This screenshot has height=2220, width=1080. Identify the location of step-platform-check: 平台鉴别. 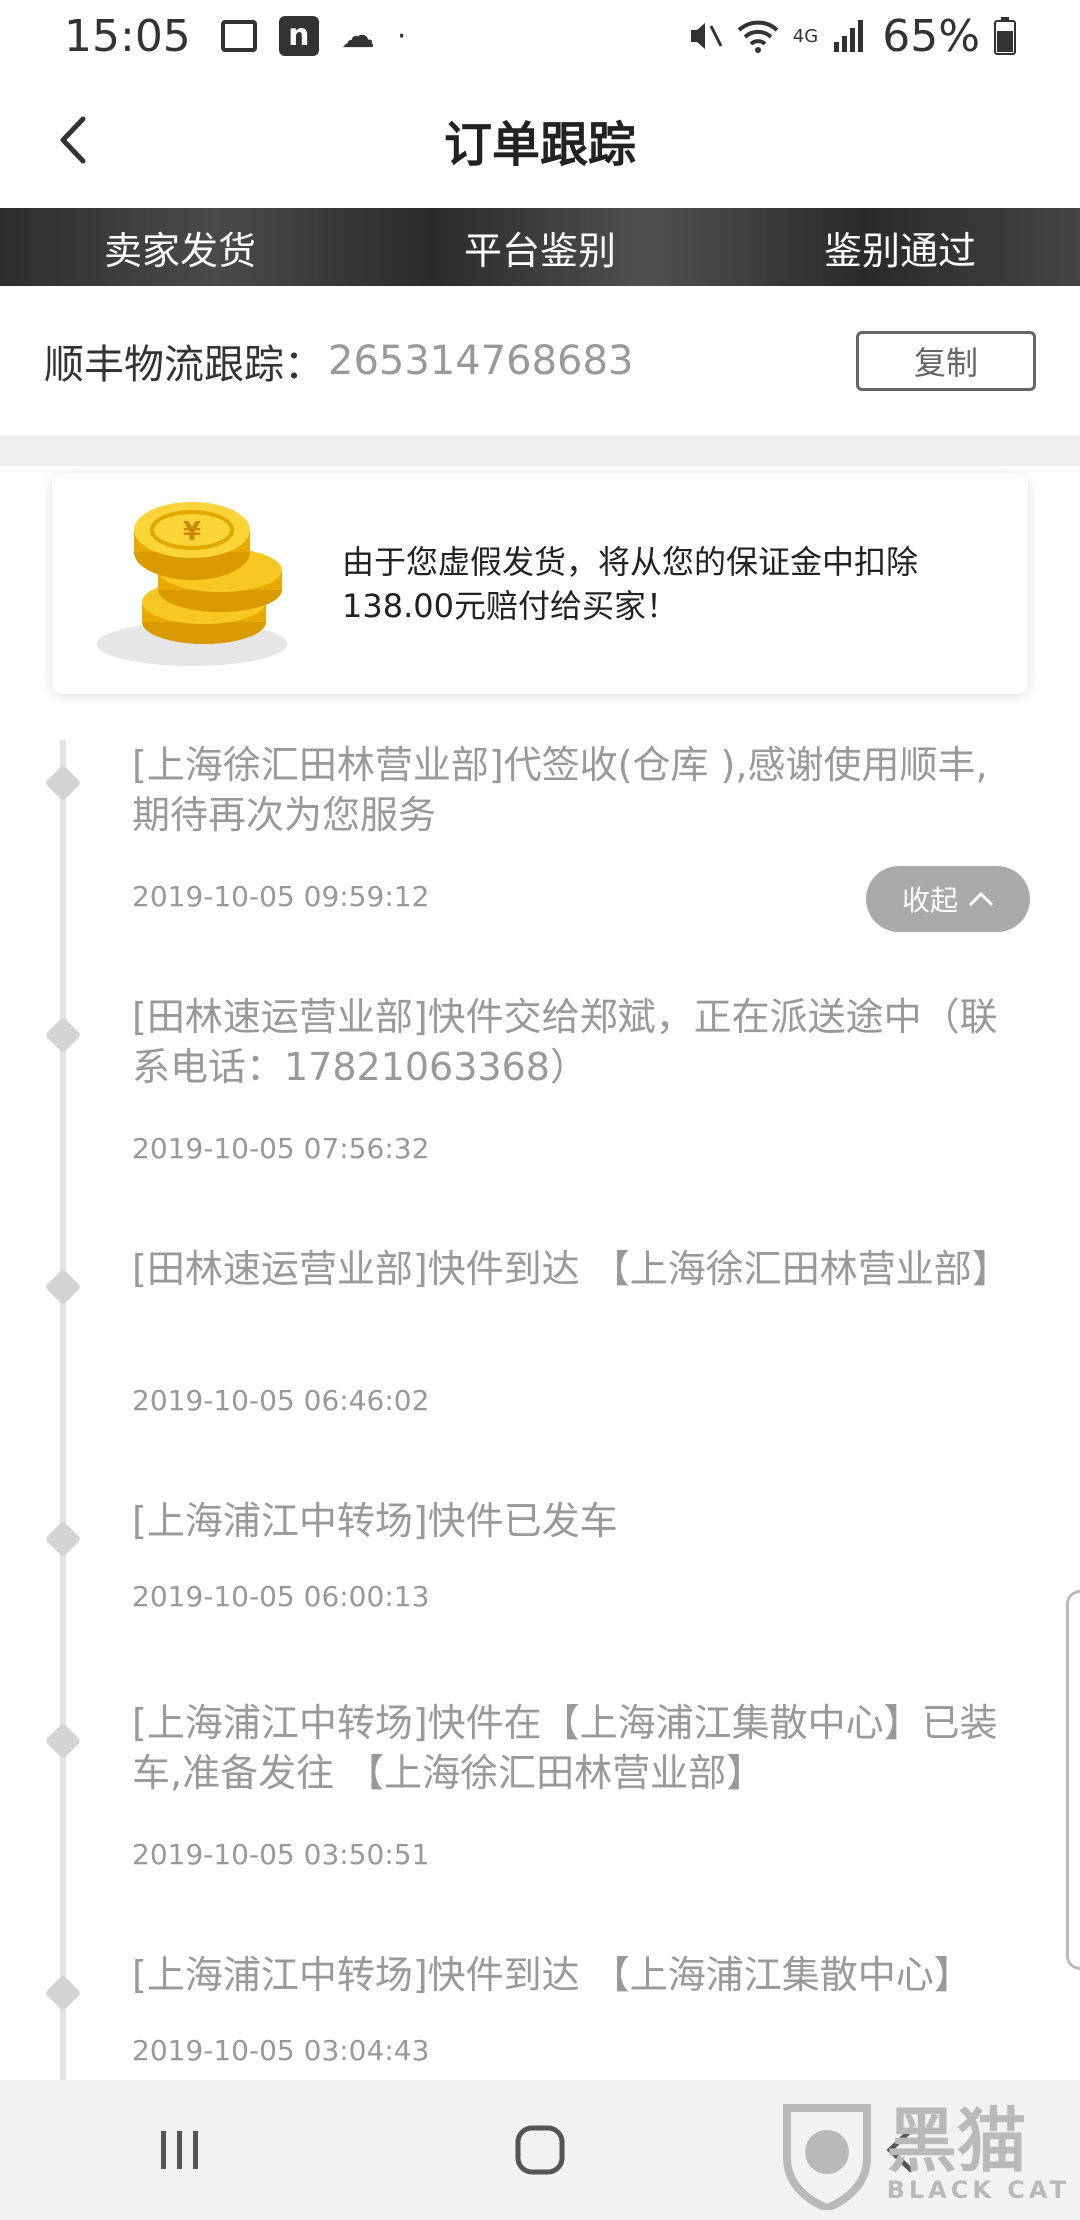
(539, 250).